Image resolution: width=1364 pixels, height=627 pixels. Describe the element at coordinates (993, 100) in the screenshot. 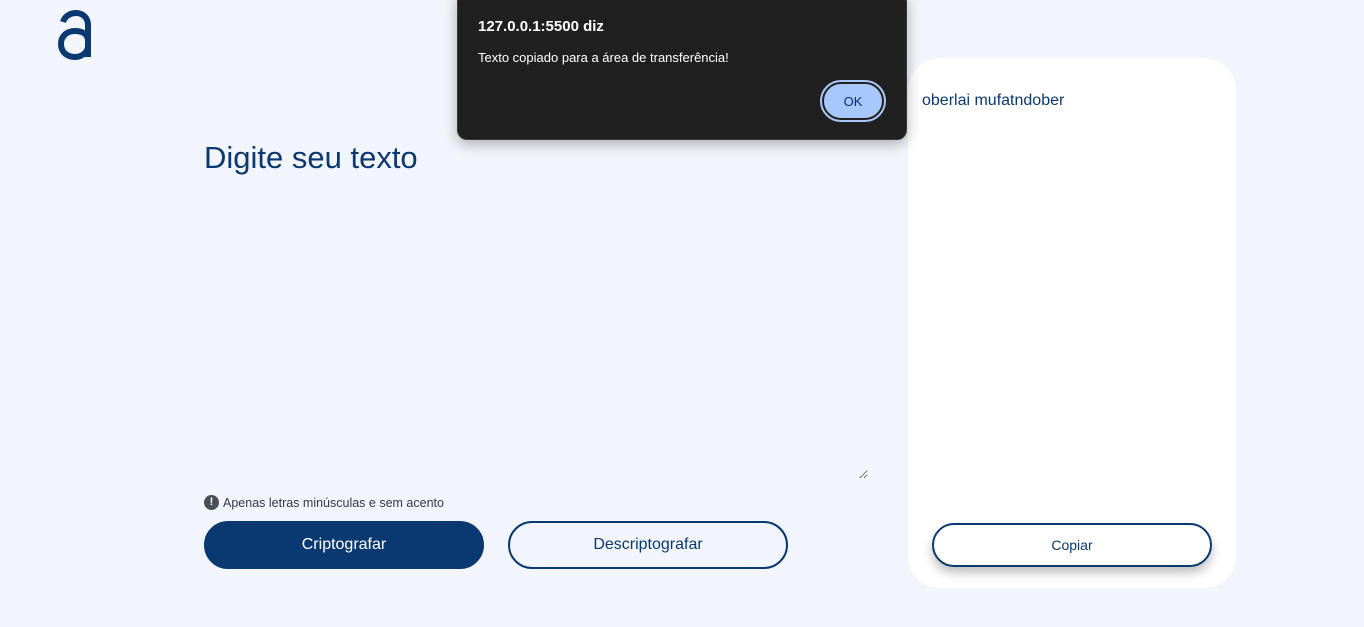

I see `output-text: oberlai mufatndober` at that location.